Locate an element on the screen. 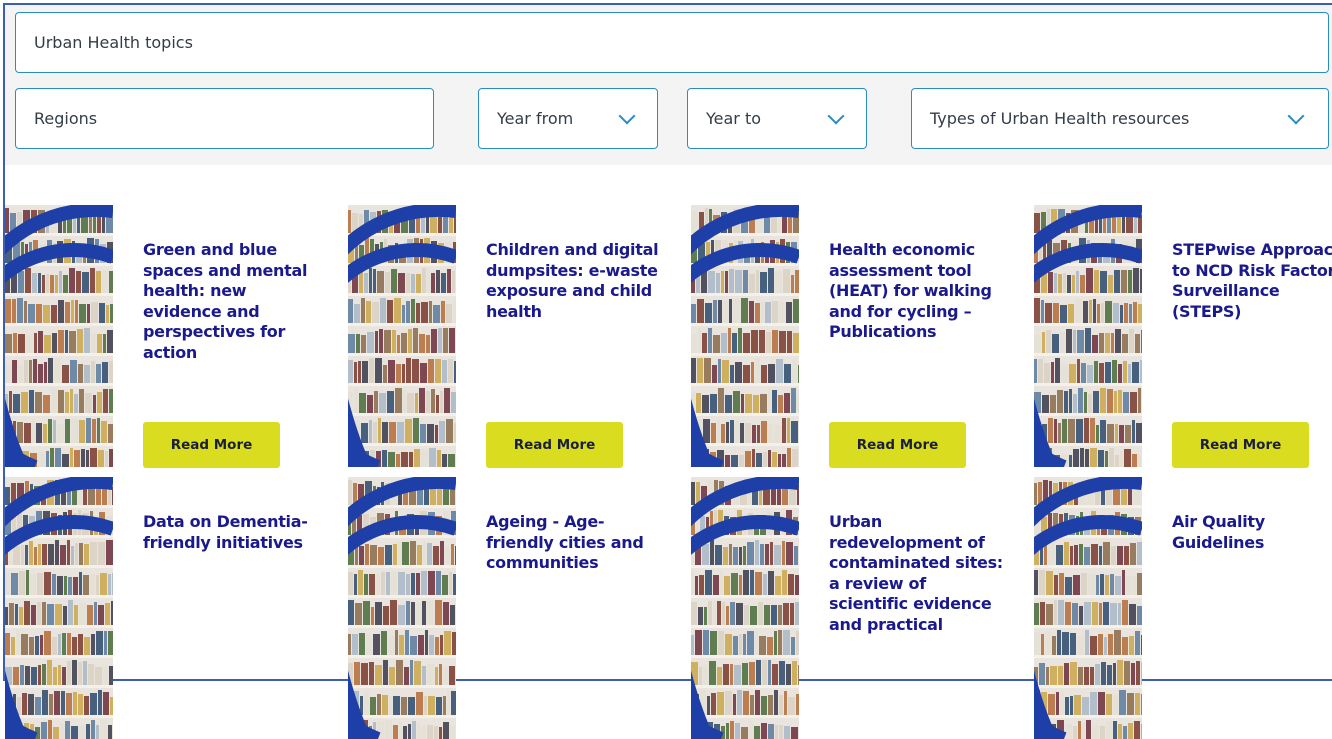 This screenshot has width=1332, height=739. year-to-select: Year to is located at coordinates (777, 118).